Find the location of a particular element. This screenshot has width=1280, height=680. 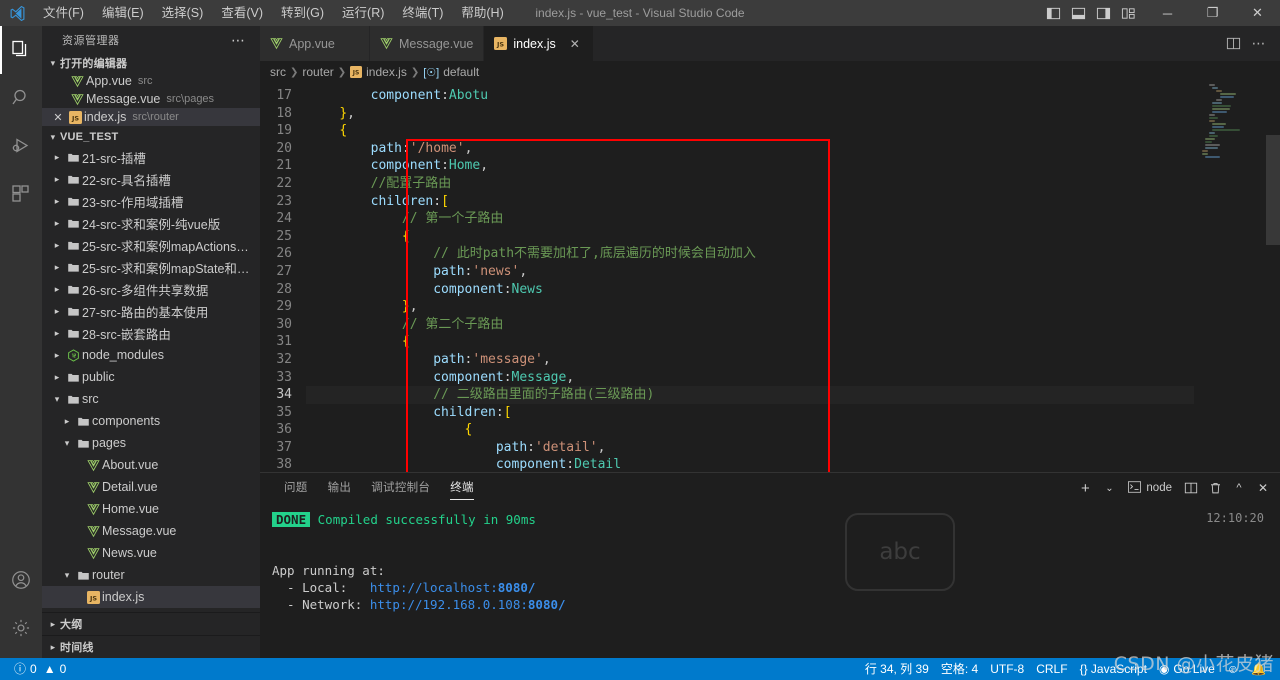

window-close-button: ✕ is located at coordinates (1257, 13).